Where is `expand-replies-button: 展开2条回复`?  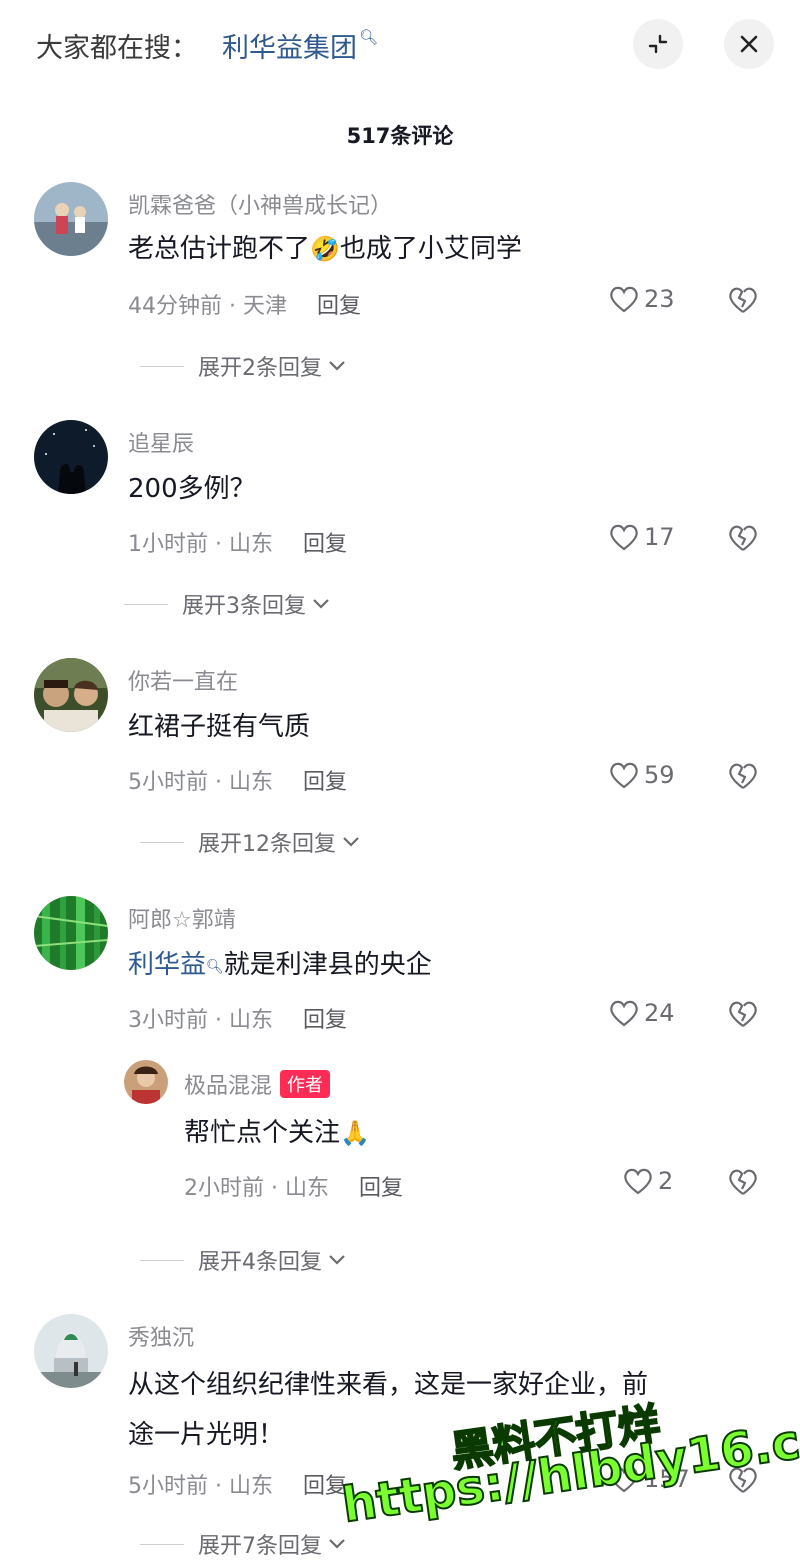 expand-replies-button: 展开2条回复 is located at coordinates (243, 366).